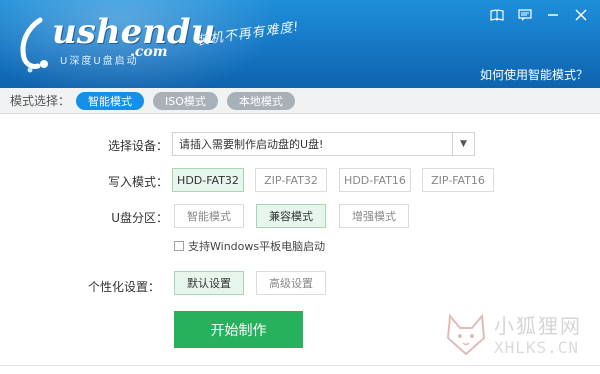  I want to click on partition-enhanced: 增强模式, so click(374, 216).